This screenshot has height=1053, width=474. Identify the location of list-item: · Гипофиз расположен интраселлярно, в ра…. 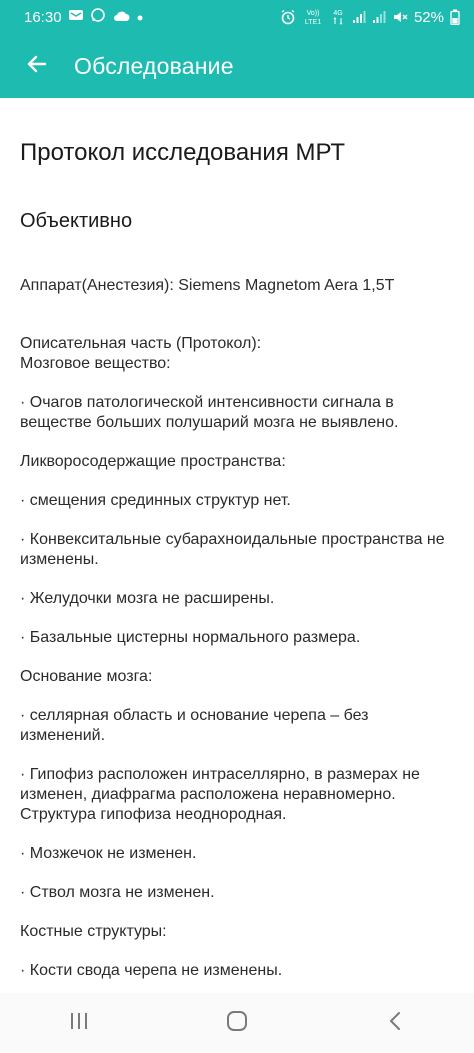
(220, 794).